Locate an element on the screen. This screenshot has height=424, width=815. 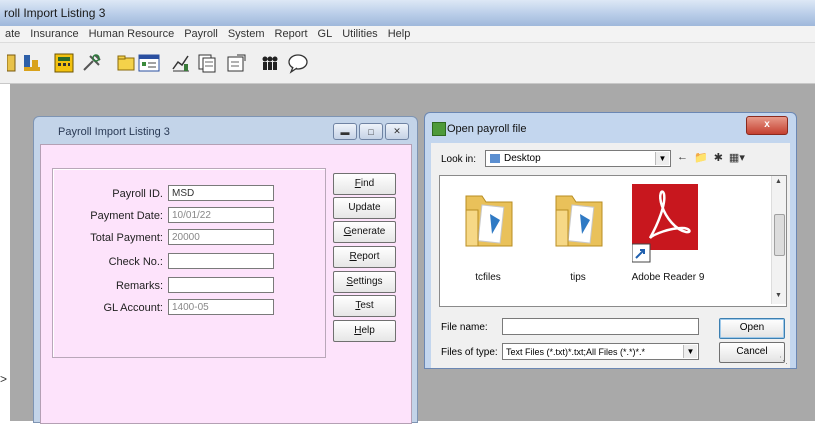
payment-date-input: 10/01/22 is located at coordinates (221, 215).